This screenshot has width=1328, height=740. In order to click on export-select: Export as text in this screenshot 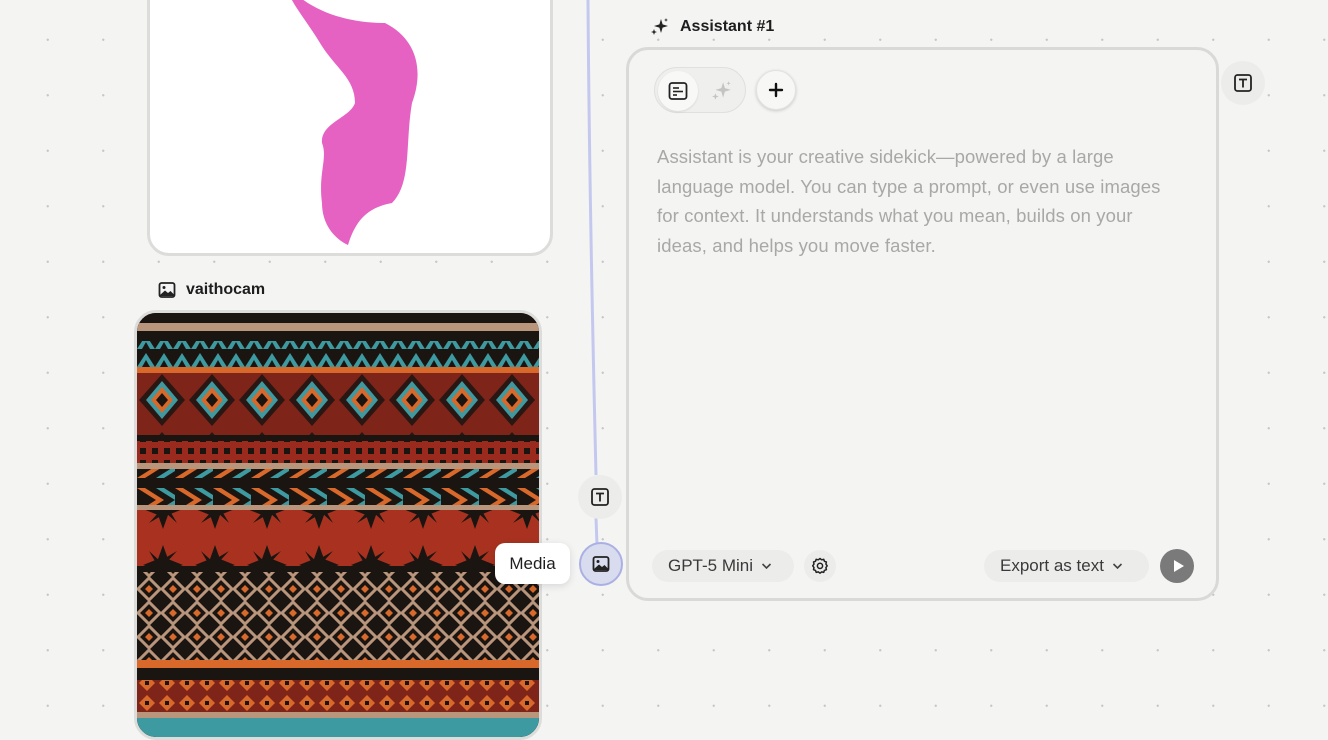, I will do `click(1066, 566)`.